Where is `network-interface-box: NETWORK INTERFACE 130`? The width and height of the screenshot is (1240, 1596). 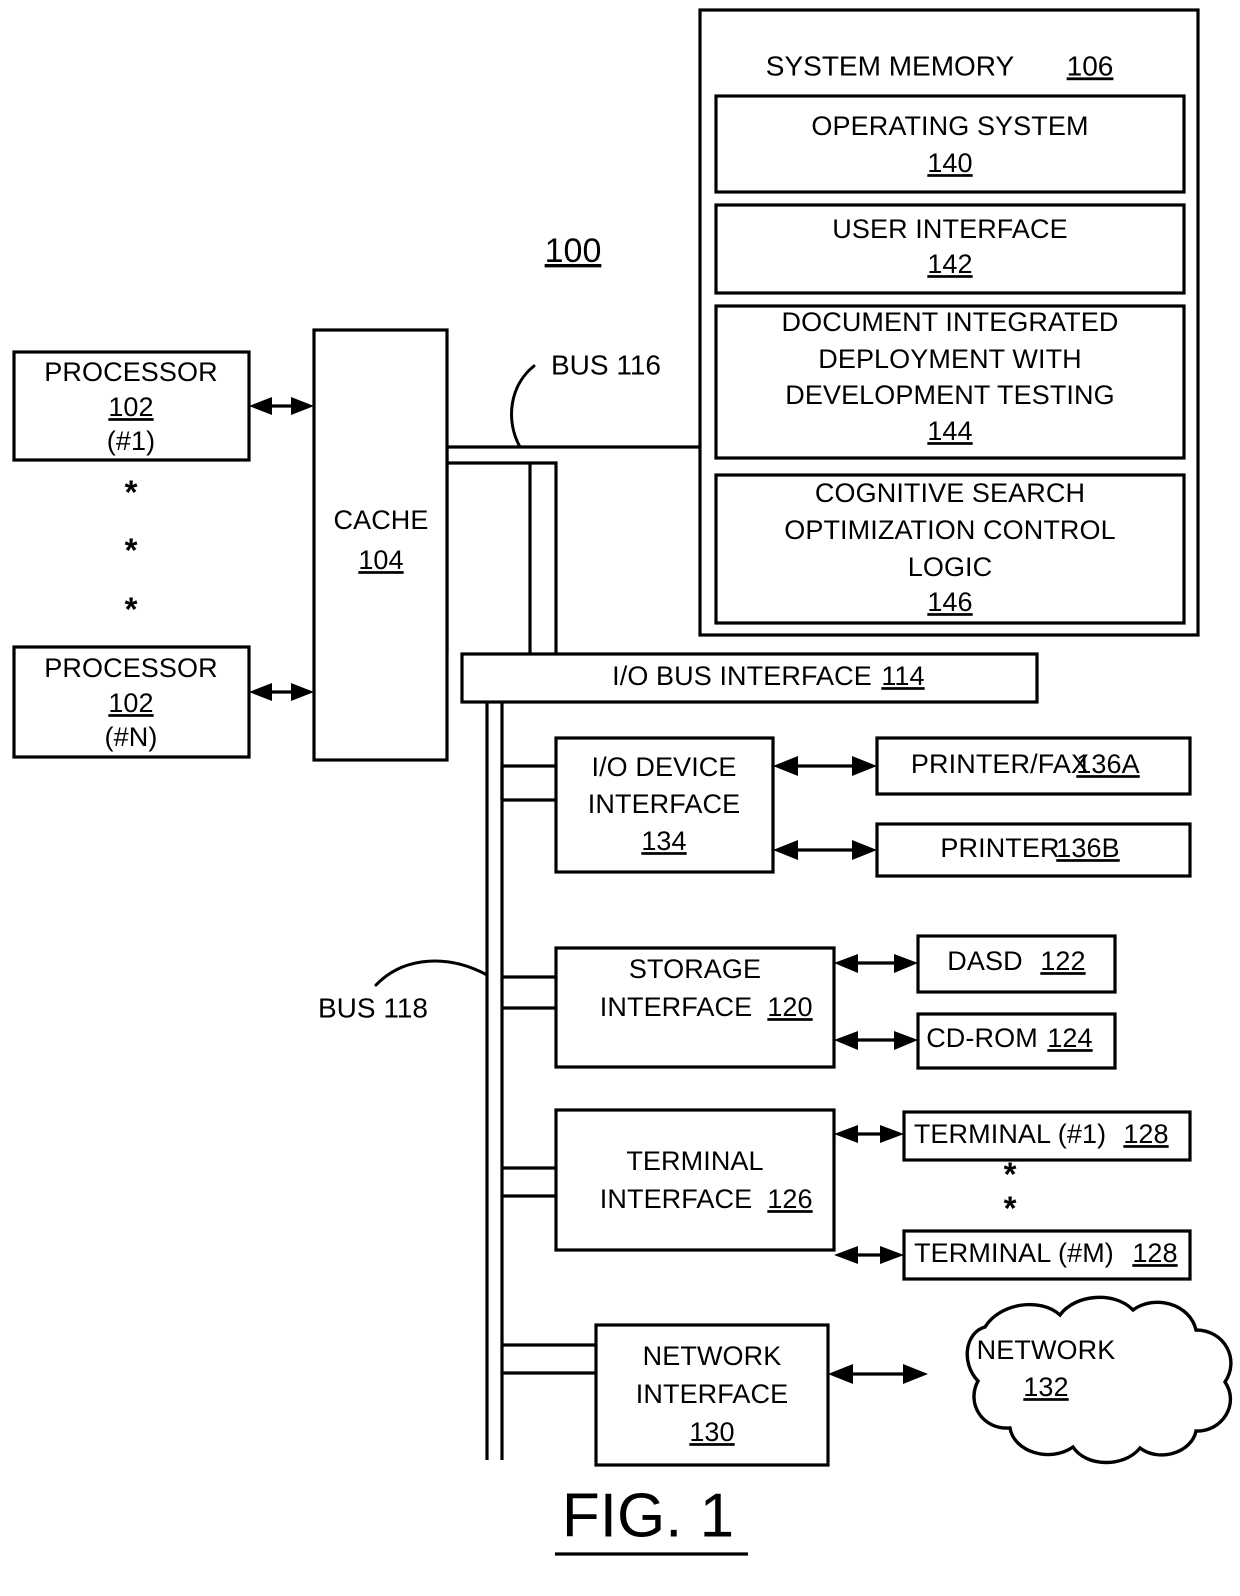
network-interface-box: NETWORK INTERFACE 130 is located at coordinates (712, 1395).